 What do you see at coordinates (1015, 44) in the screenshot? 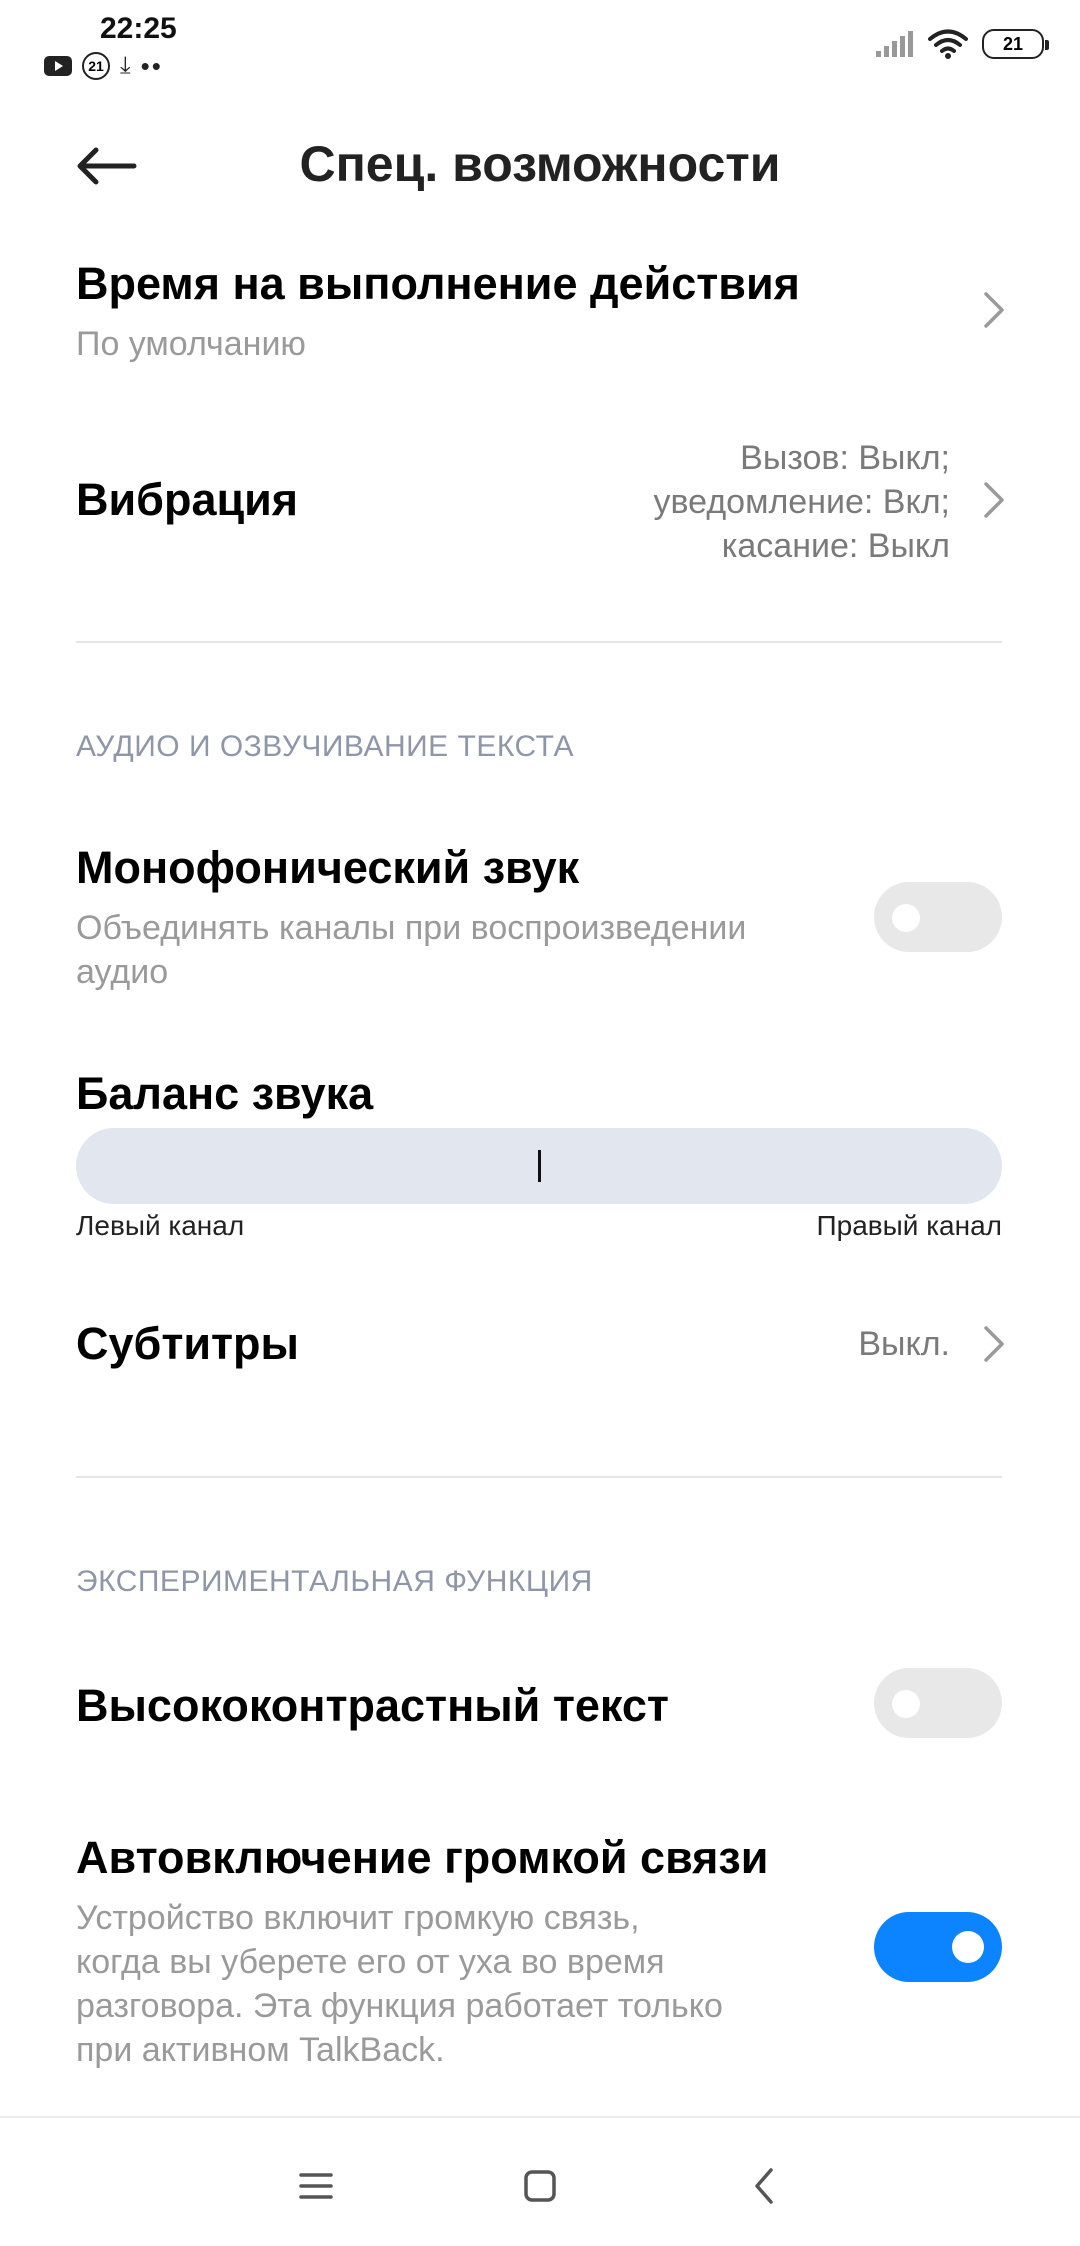
I see `battery-icon: 21` at bounding box center [1015, 44].